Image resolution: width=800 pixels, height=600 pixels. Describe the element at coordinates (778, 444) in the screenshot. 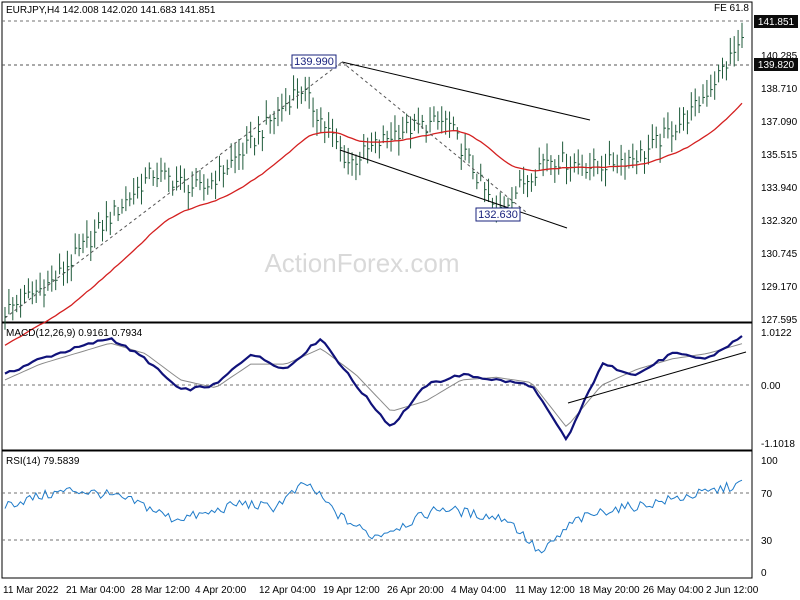

I see `macd-y-tick: -1.1018` at that location.